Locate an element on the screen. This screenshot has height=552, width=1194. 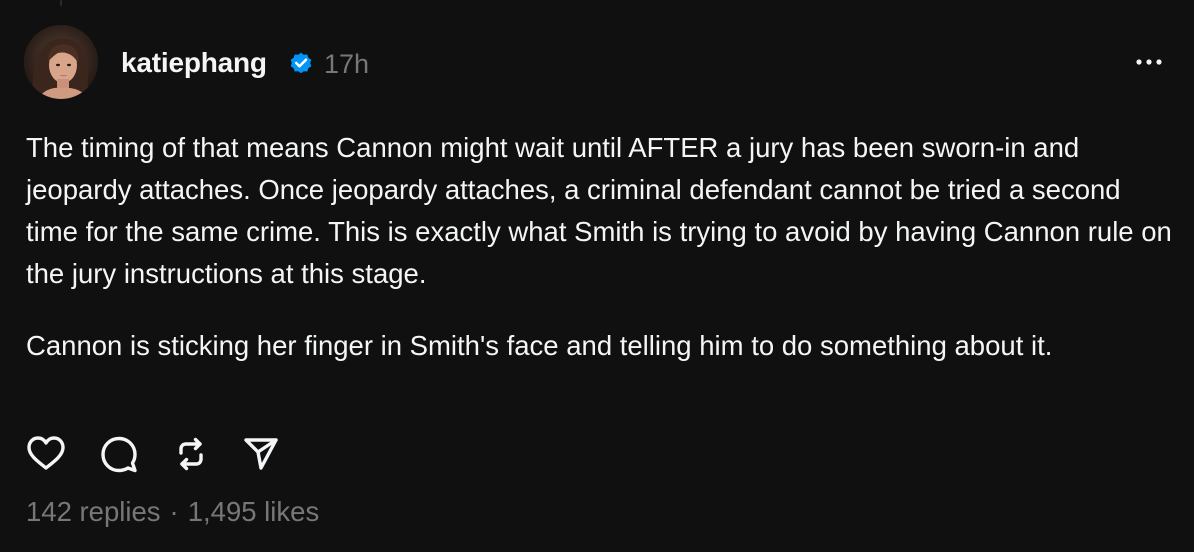
post-header: katiephang 17h is located at coordinates (597, 62).